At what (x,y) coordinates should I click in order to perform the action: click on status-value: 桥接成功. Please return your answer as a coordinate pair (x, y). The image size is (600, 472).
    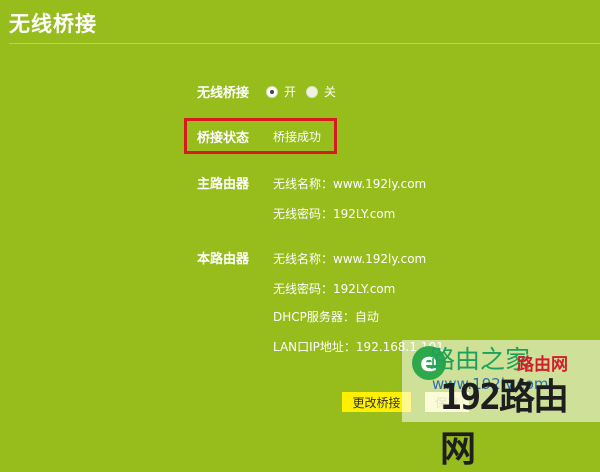
    Looking at the image, I should click on (297, 137).